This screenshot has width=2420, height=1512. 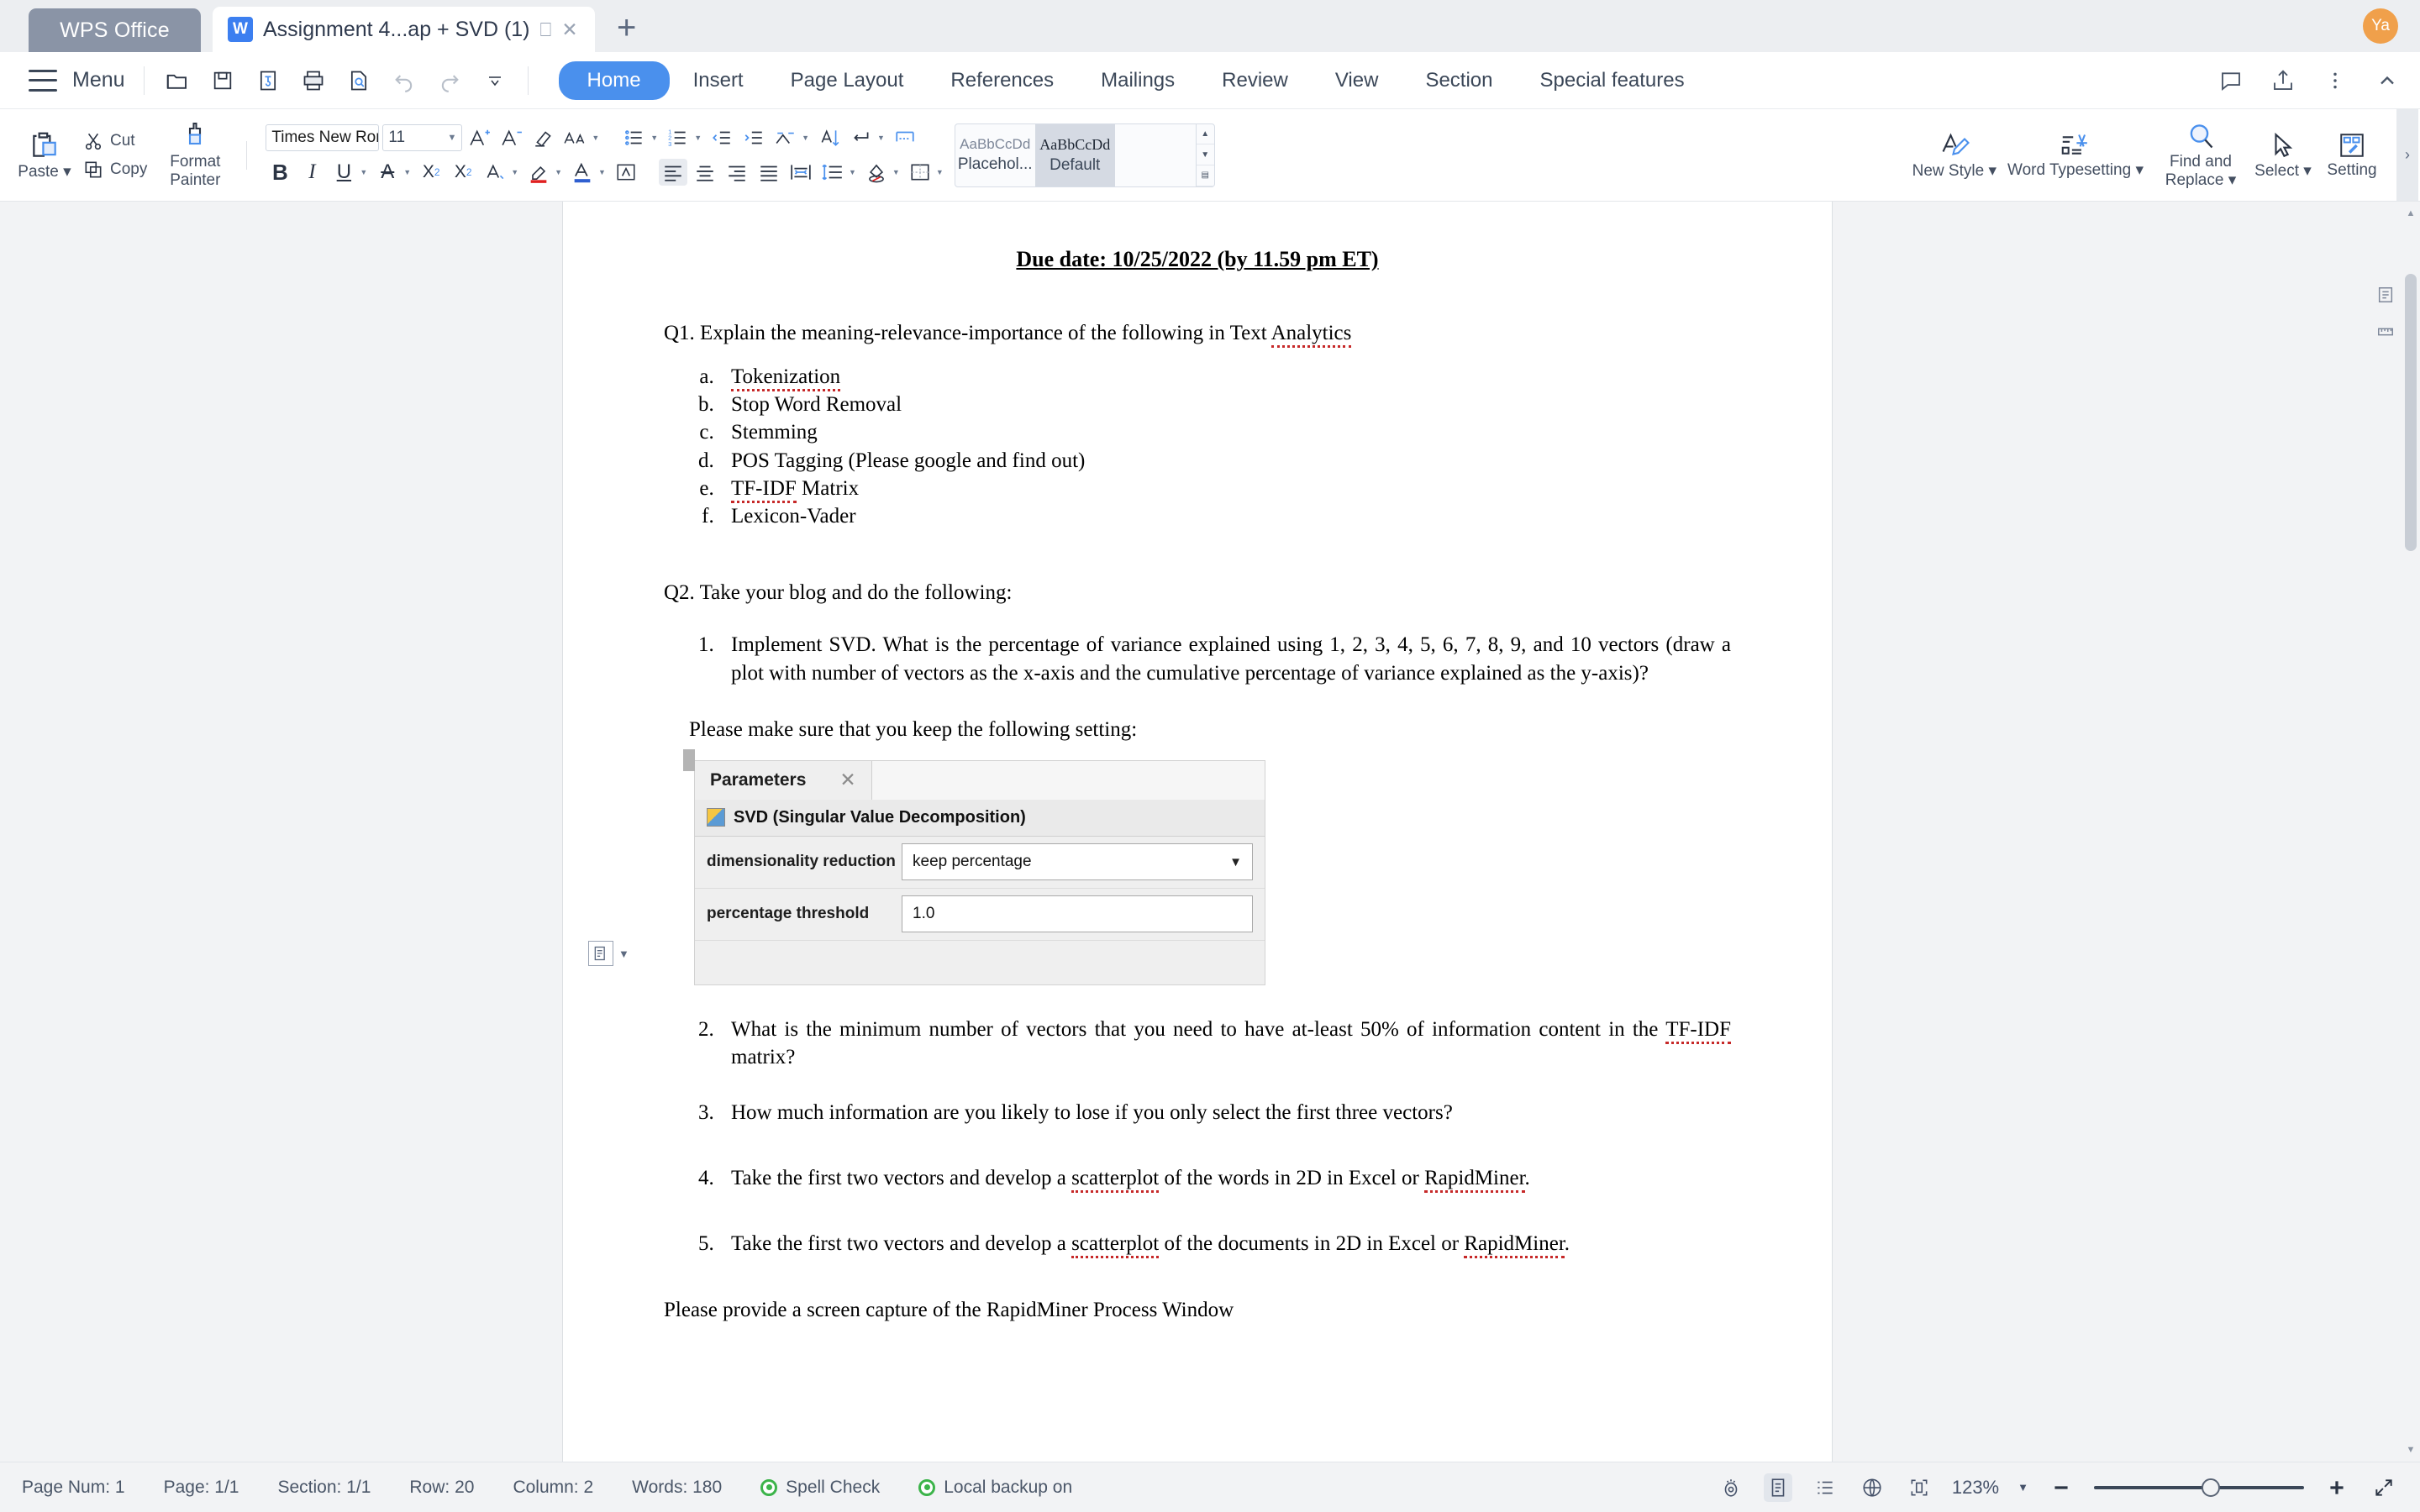 What do you see at coordinates (1919, 1487) in the screenshot?
I see `fit-page-icon` at bounding box center [1919, 1487].